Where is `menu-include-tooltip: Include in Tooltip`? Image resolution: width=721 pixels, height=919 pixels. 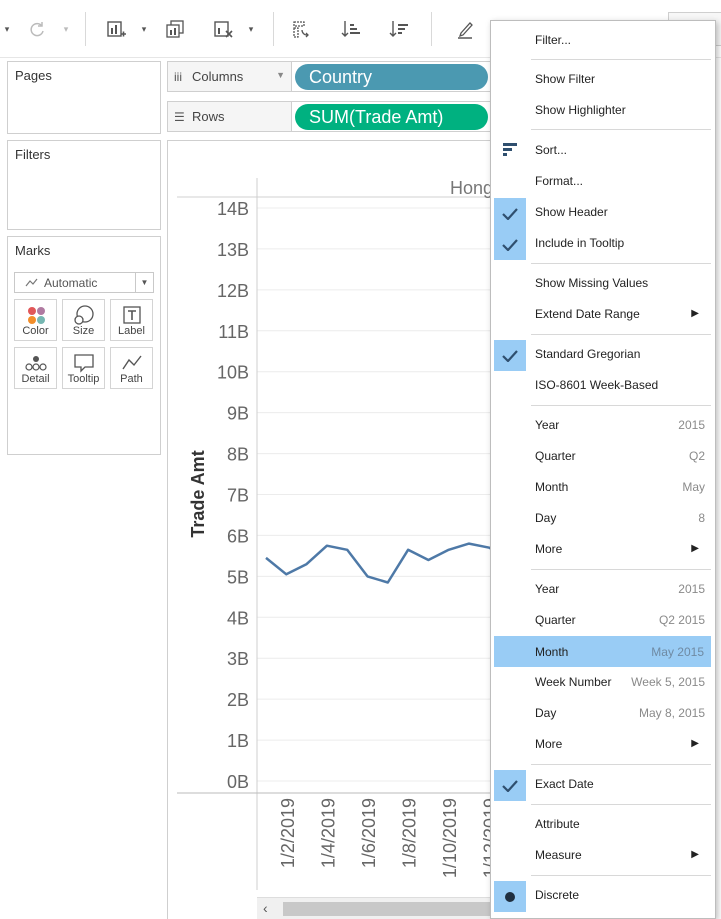
menu-include-tooltip: Include in Tooltip is located at coordinates (603, 244).